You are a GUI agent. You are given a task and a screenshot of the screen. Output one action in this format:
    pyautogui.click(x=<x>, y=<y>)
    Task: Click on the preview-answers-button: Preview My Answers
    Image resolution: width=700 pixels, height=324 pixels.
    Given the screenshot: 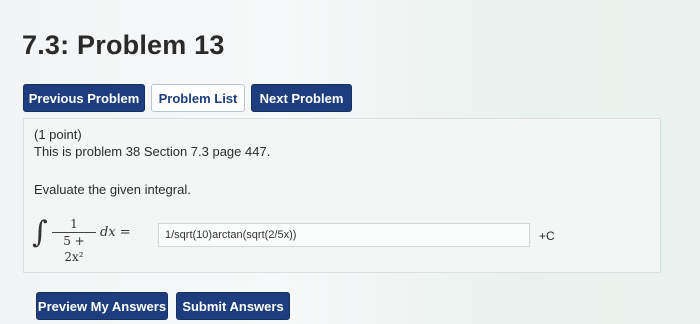 What is the action you would take?
    pyautogui.click(x=102, y=306)
    